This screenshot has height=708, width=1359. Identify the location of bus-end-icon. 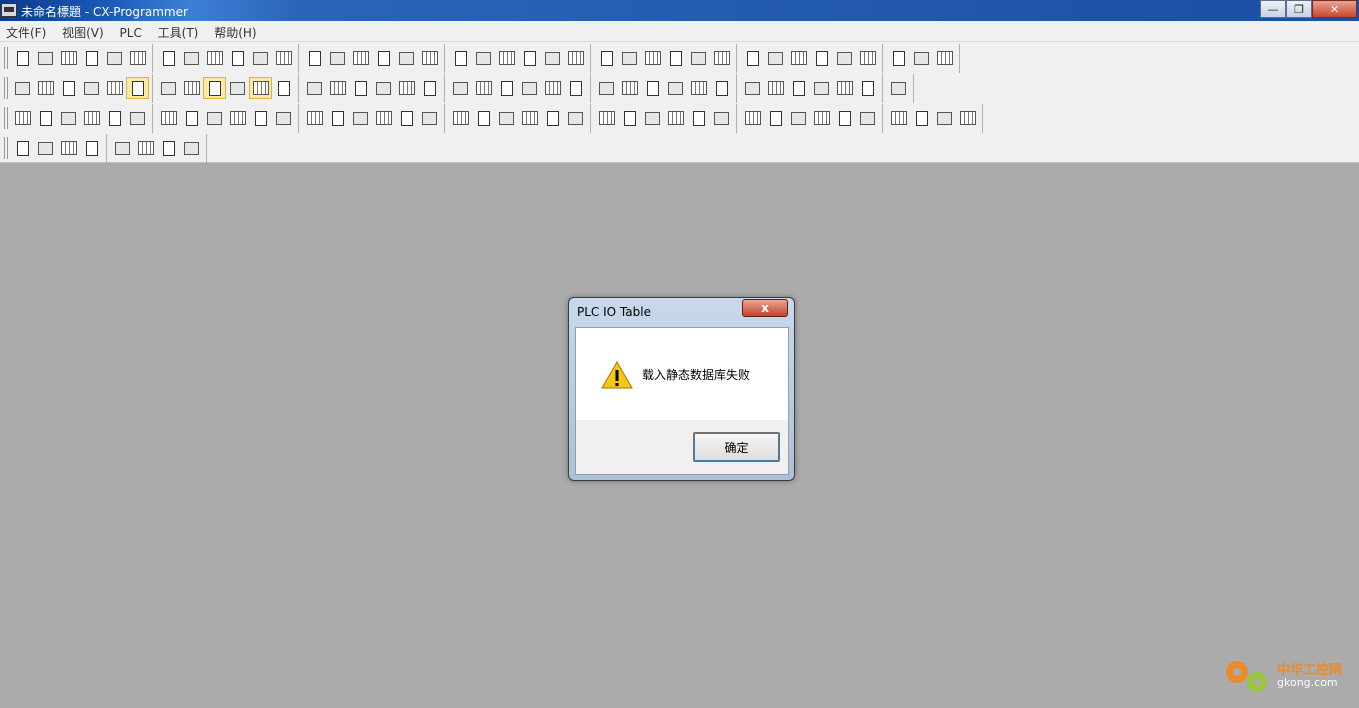
(944, 118).